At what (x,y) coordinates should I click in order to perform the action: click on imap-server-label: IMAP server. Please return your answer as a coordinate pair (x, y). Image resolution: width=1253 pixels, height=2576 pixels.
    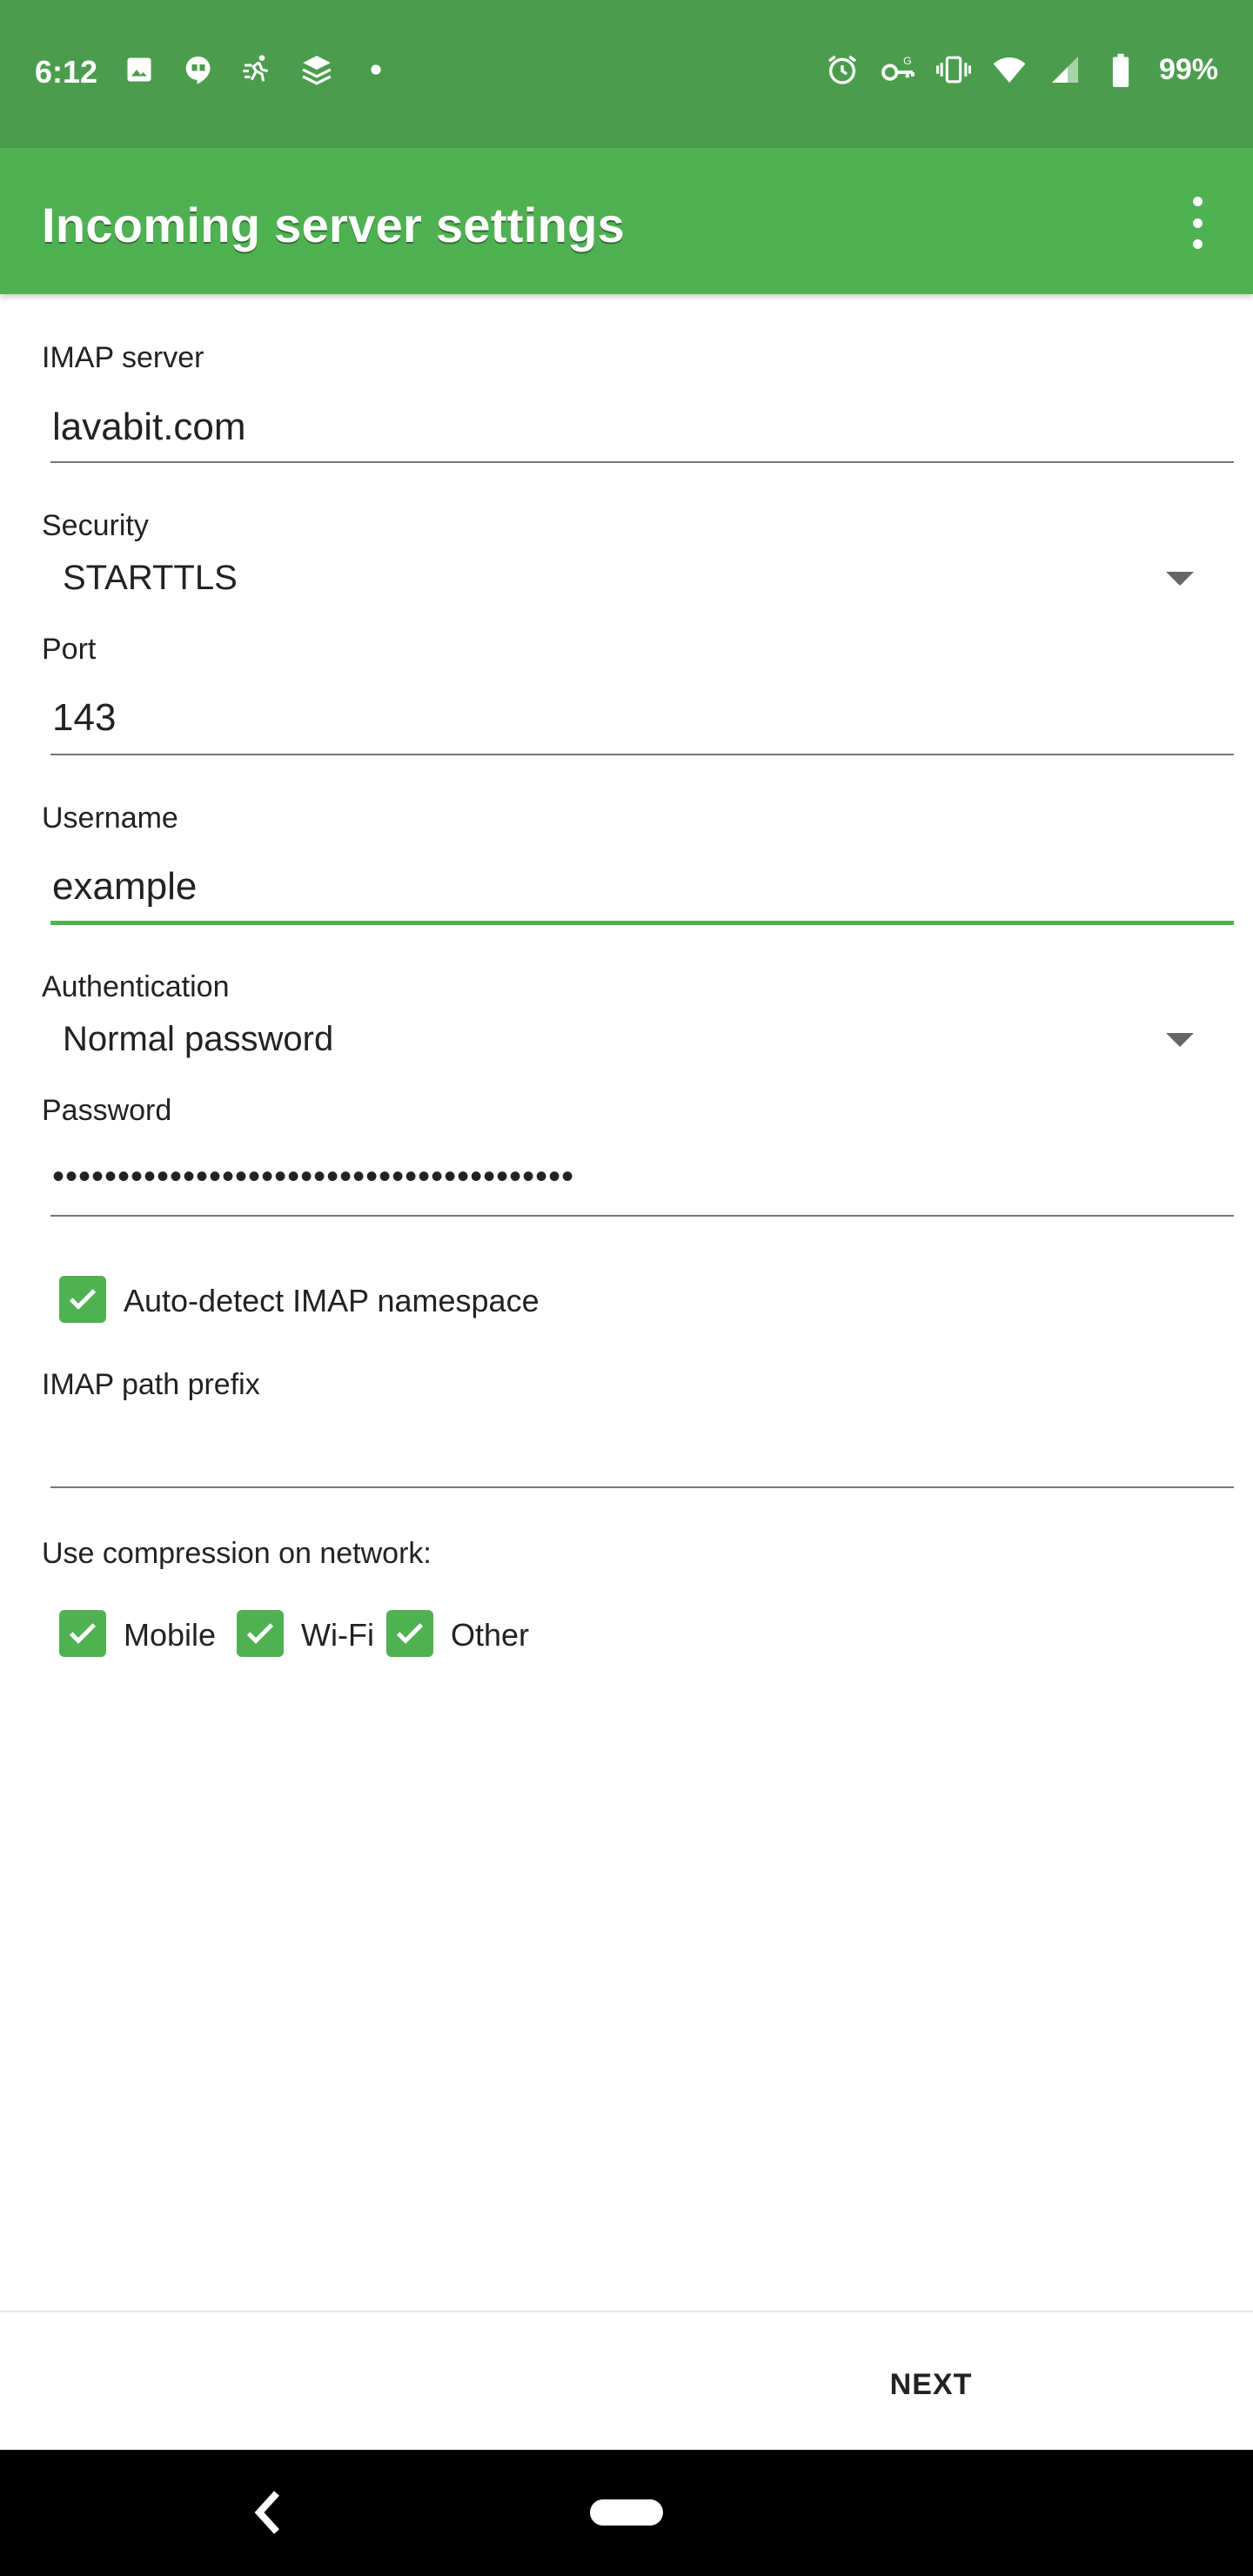
    Looking at the image, I should click on (123, 357).